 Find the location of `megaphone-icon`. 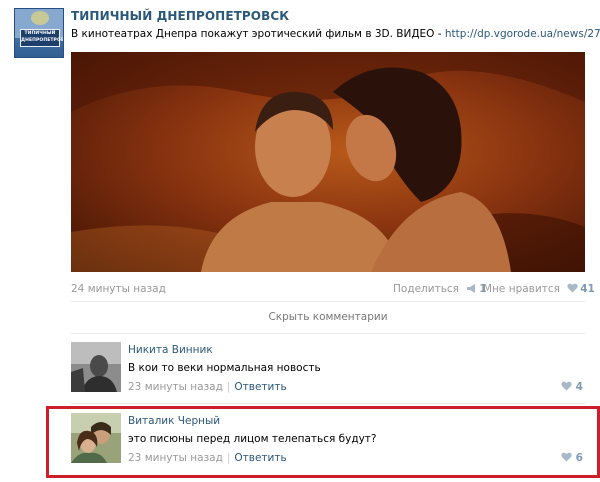

megaphone-icon is located at coordinates (471, 290).